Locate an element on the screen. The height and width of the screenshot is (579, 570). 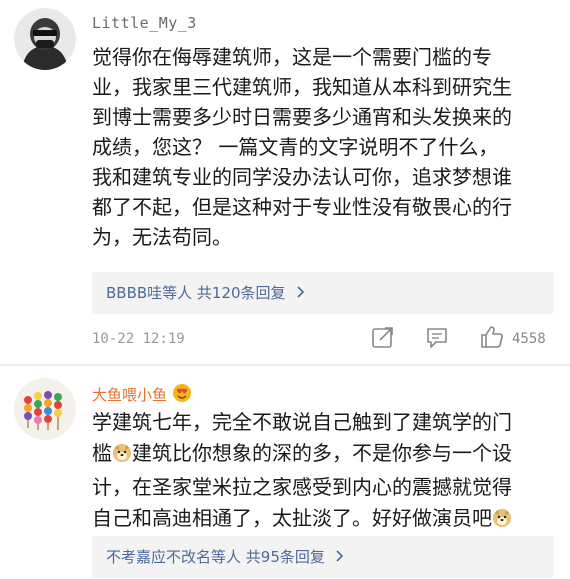
reply-summary-link: 不考嘉应不改名等人 共95条回复 is located at coordinates (323, 557).